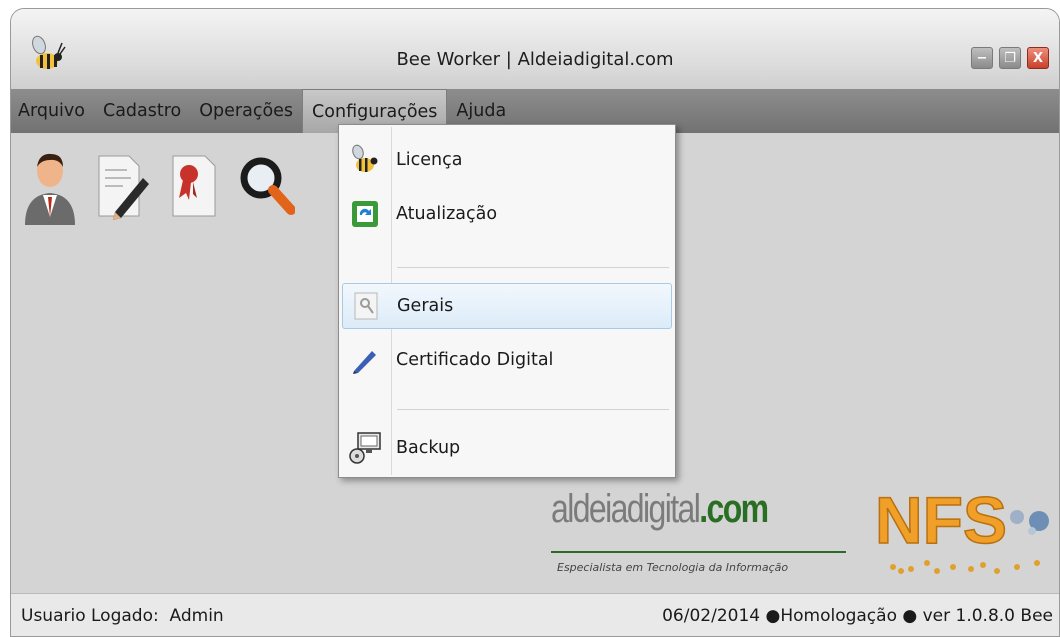 The image size is (1060, 637). What do you see at coordinates (196, 616) in the screenshot?
I see `user-name: Admin` at bounding box center [196, 616].